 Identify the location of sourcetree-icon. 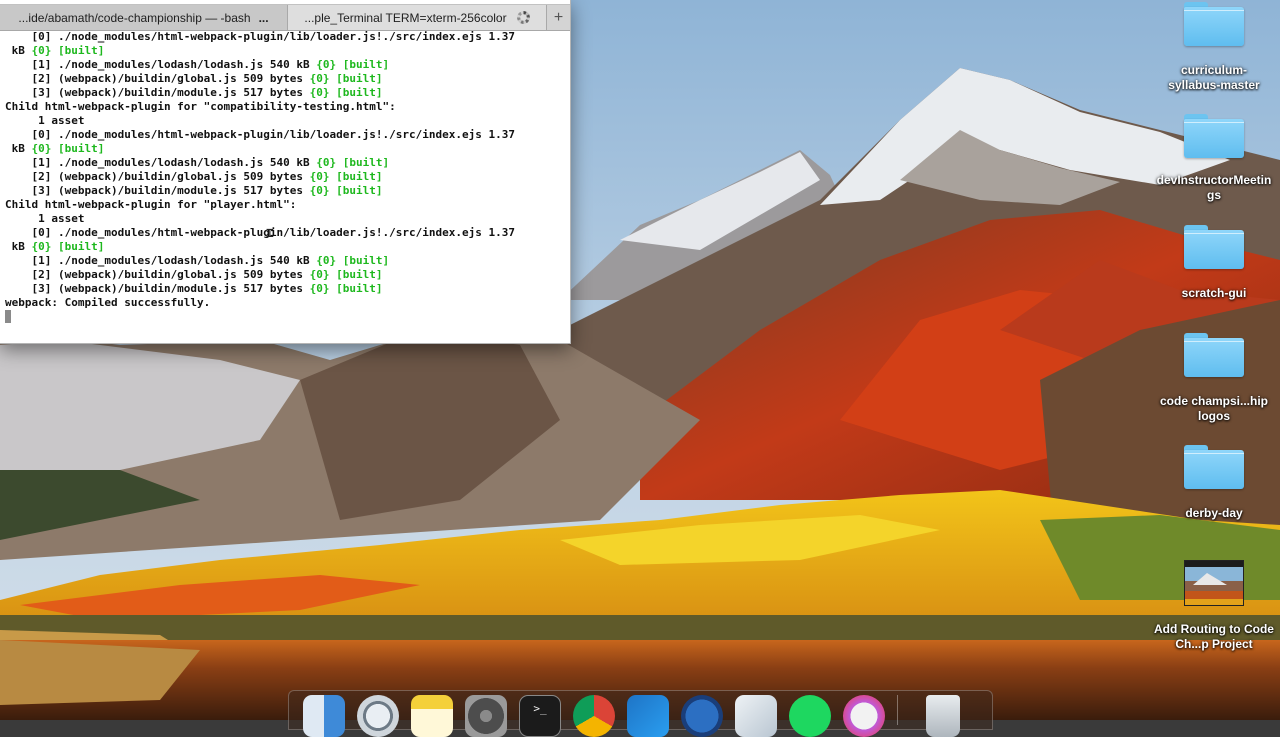
(756, 716).